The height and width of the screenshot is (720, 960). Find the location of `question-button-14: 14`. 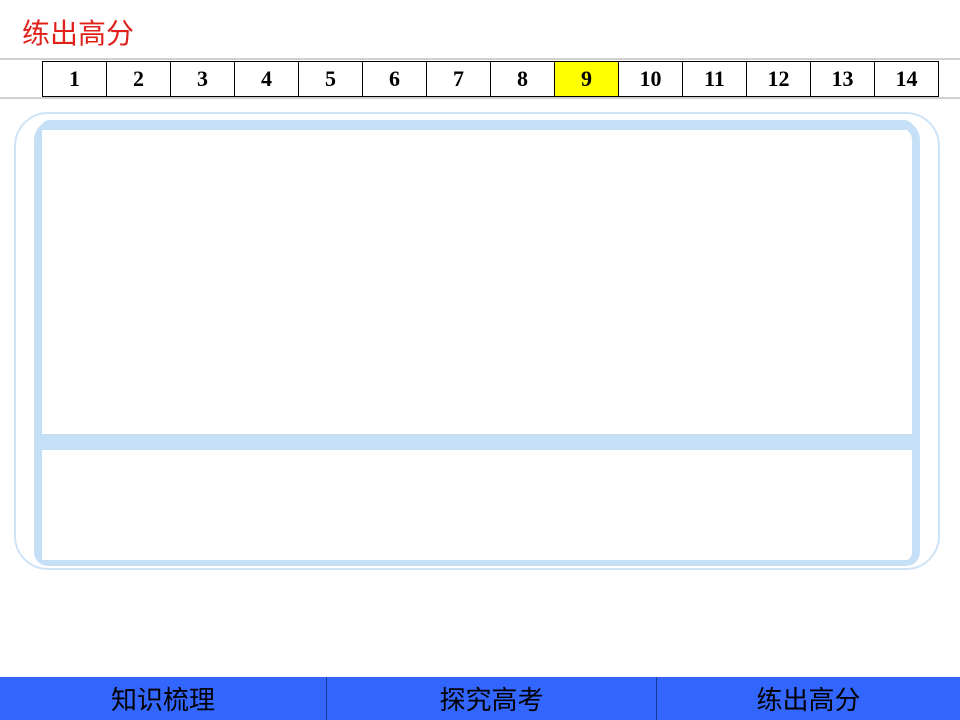

question-button-14: 14 is located at coordinates (907, 79).